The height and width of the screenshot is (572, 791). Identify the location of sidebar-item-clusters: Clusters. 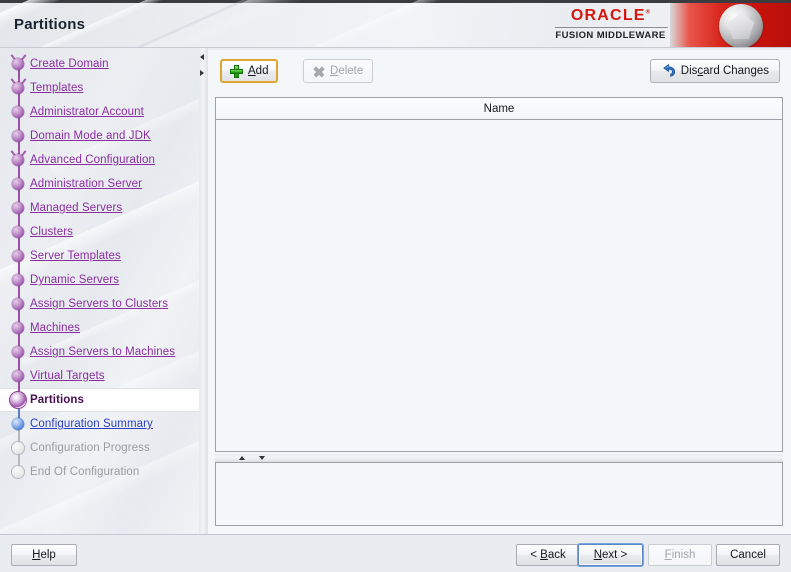
(102, 232).